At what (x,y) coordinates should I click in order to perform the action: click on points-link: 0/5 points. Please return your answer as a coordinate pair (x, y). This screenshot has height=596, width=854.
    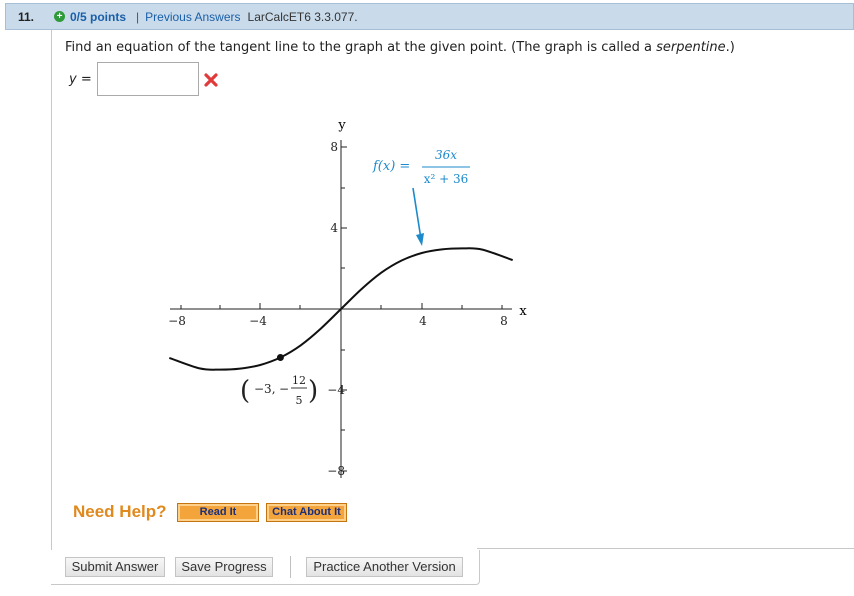
    Looking at the image, I should click on (98, 17).